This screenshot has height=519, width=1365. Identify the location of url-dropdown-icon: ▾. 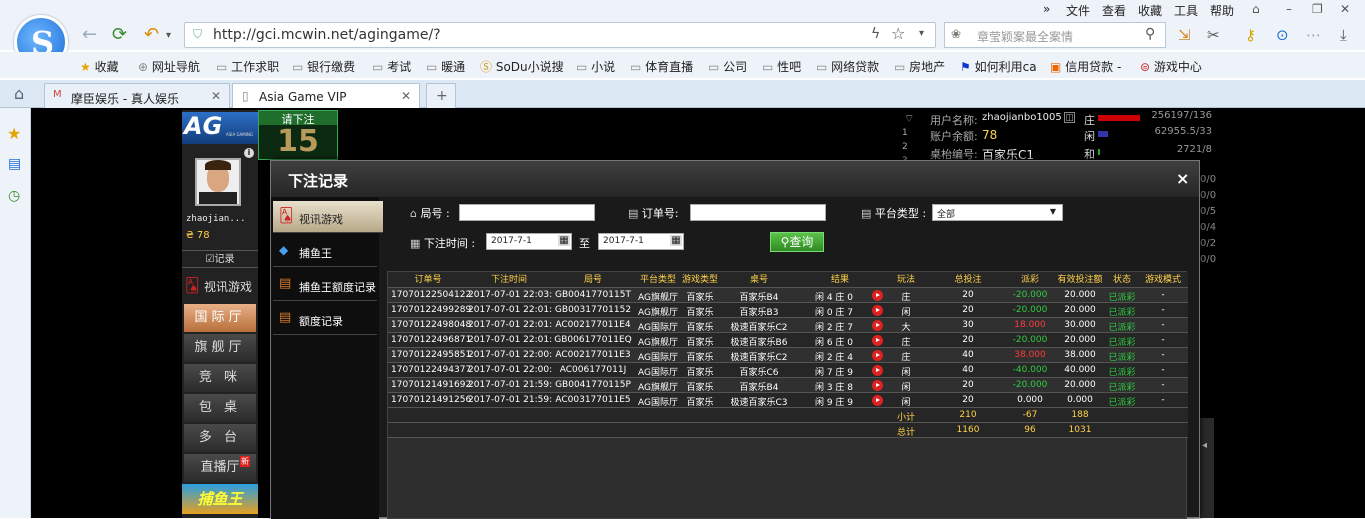
(921, 33).